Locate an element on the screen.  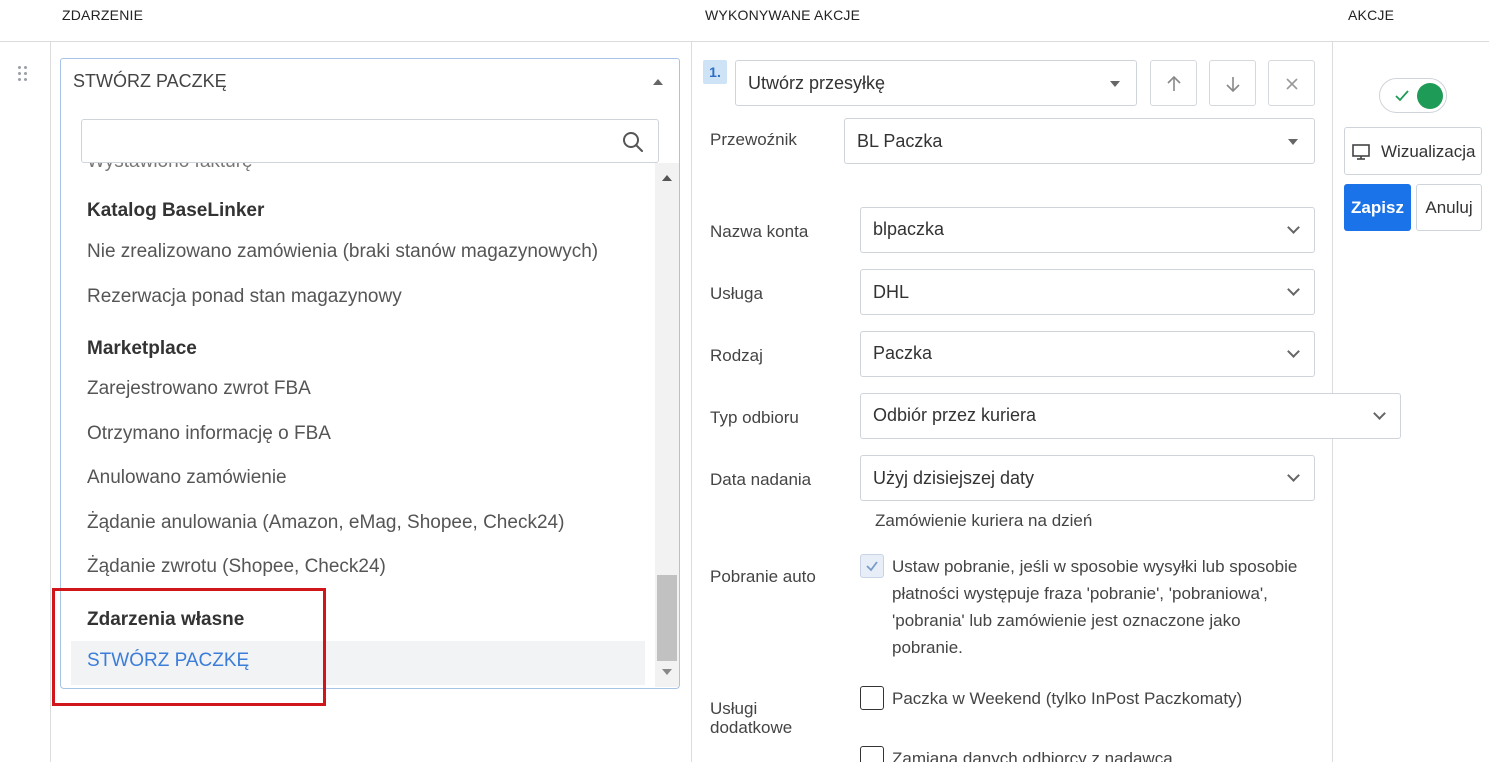
active-toggle is located at coordinates (1413, 95).